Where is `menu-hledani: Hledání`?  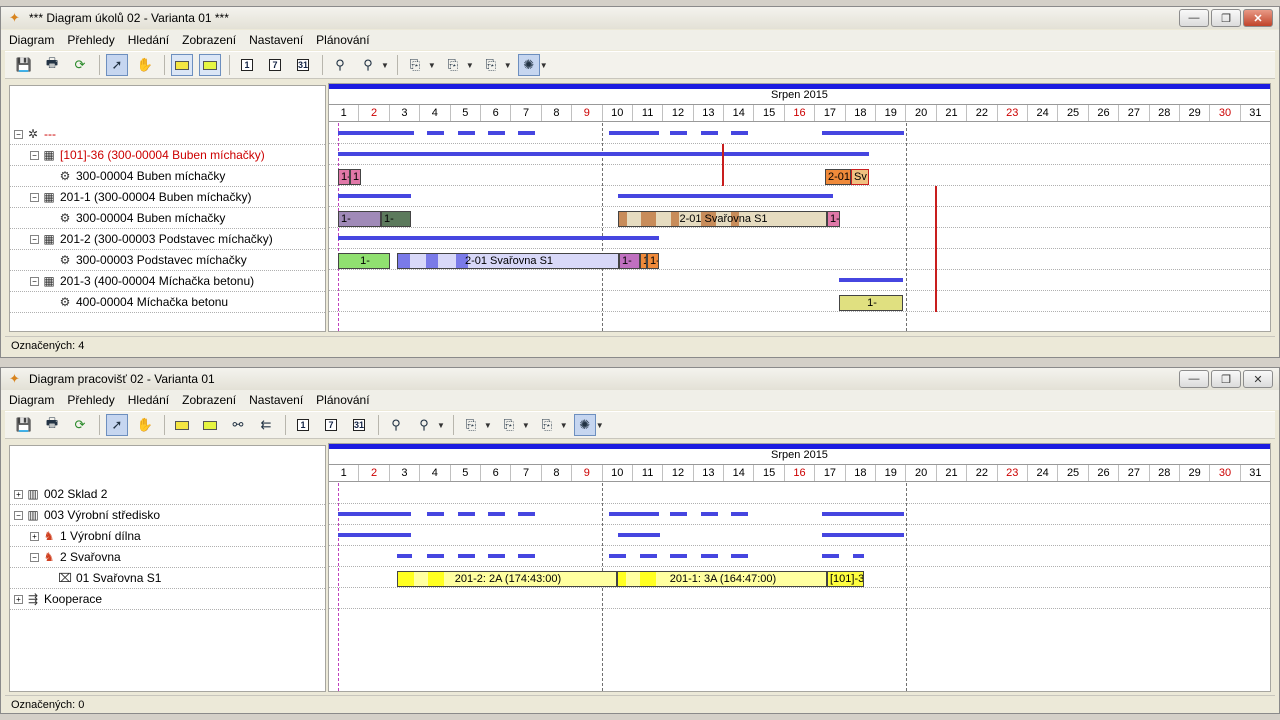
menu-hledani: Hledání is located at coordinates (148, 400).